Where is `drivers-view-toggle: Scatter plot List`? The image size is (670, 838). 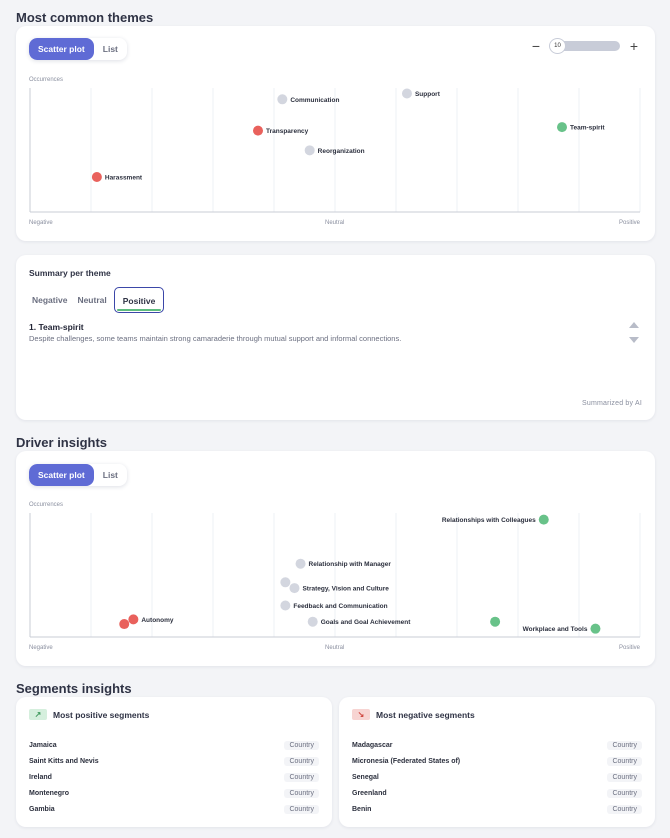
drivers-view-toggle: Scatter plot List is located at coordinates (78, 475).